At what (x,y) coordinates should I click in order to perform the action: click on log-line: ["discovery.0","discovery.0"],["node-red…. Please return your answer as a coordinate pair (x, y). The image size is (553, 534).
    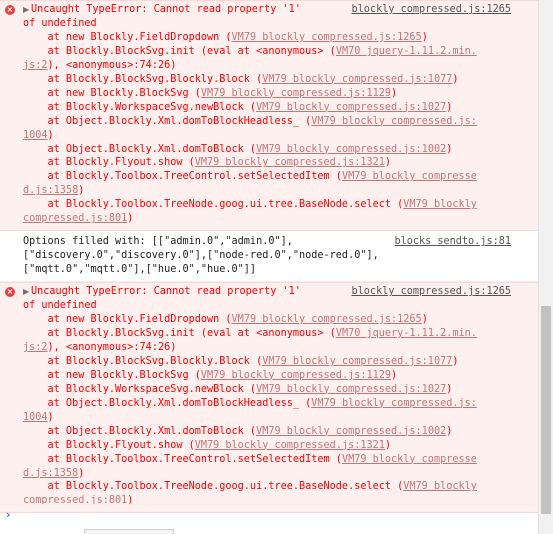
    Looking at the image, I should click on (201, 256).